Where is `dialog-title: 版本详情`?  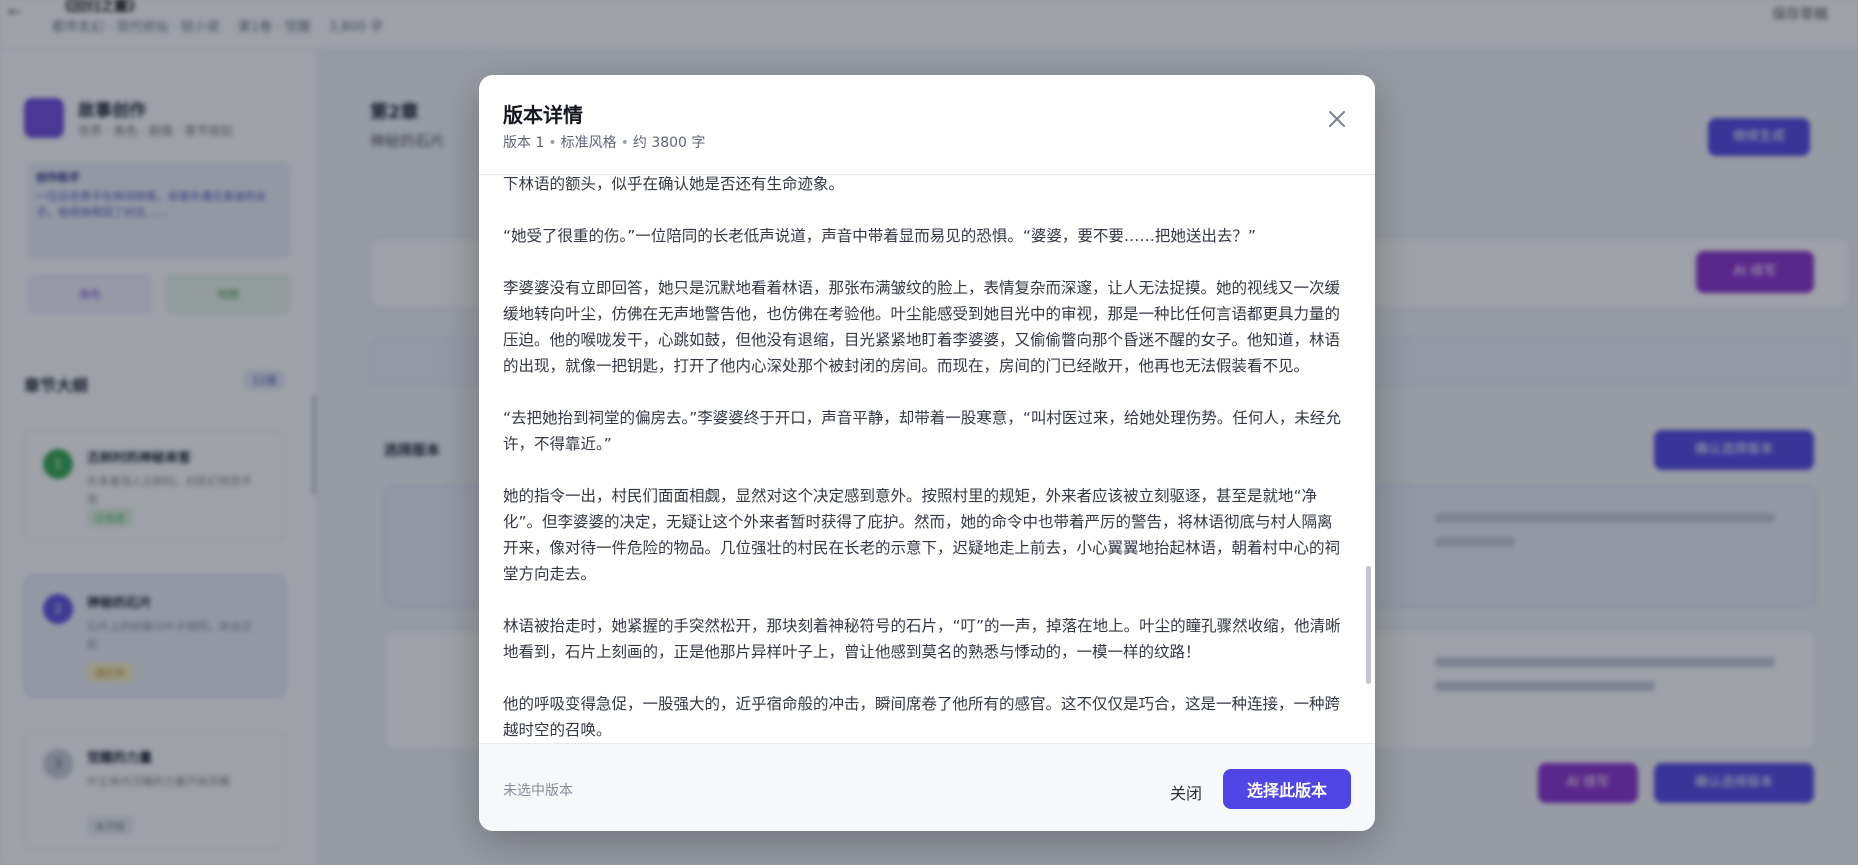
dialog-title: 版本详情 is located at coordinates (543, 115).